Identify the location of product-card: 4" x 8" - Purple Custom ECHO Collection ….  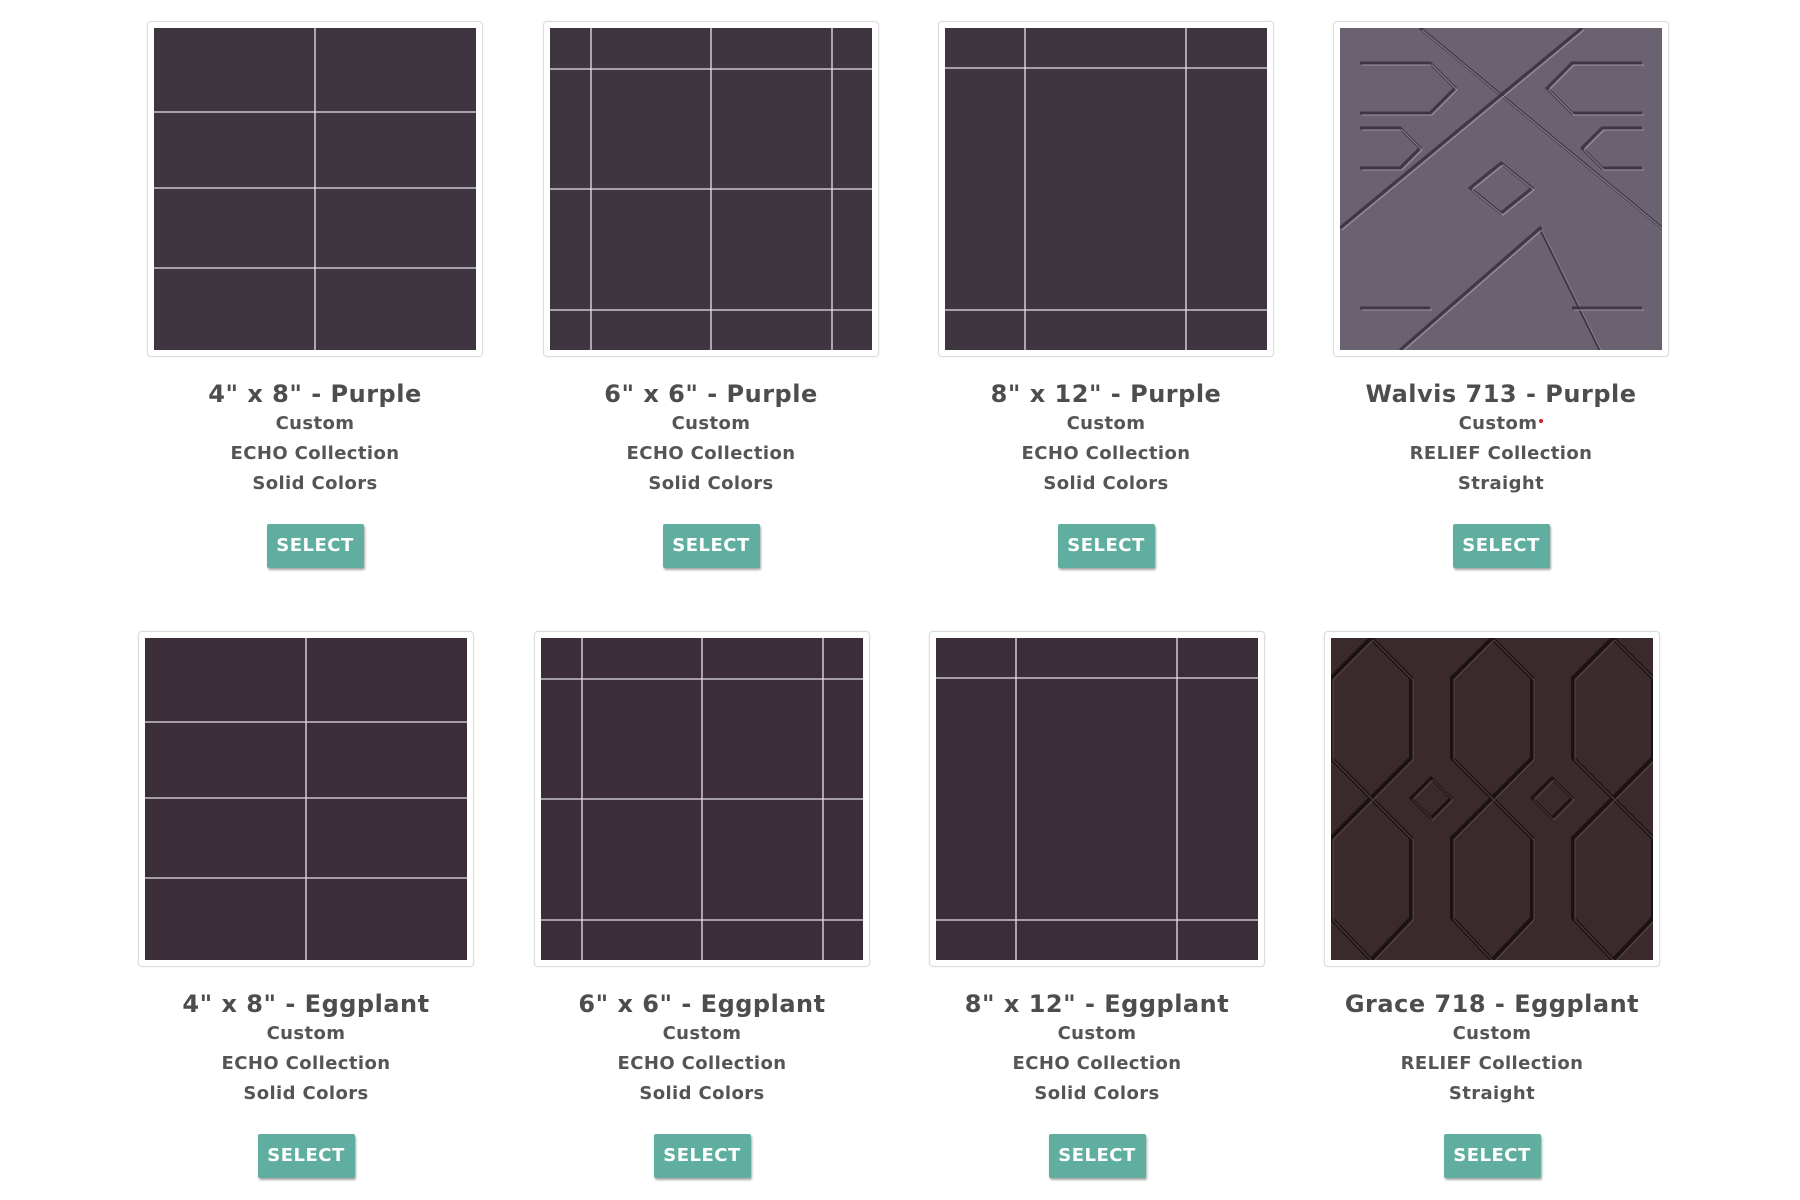
(315, 294).